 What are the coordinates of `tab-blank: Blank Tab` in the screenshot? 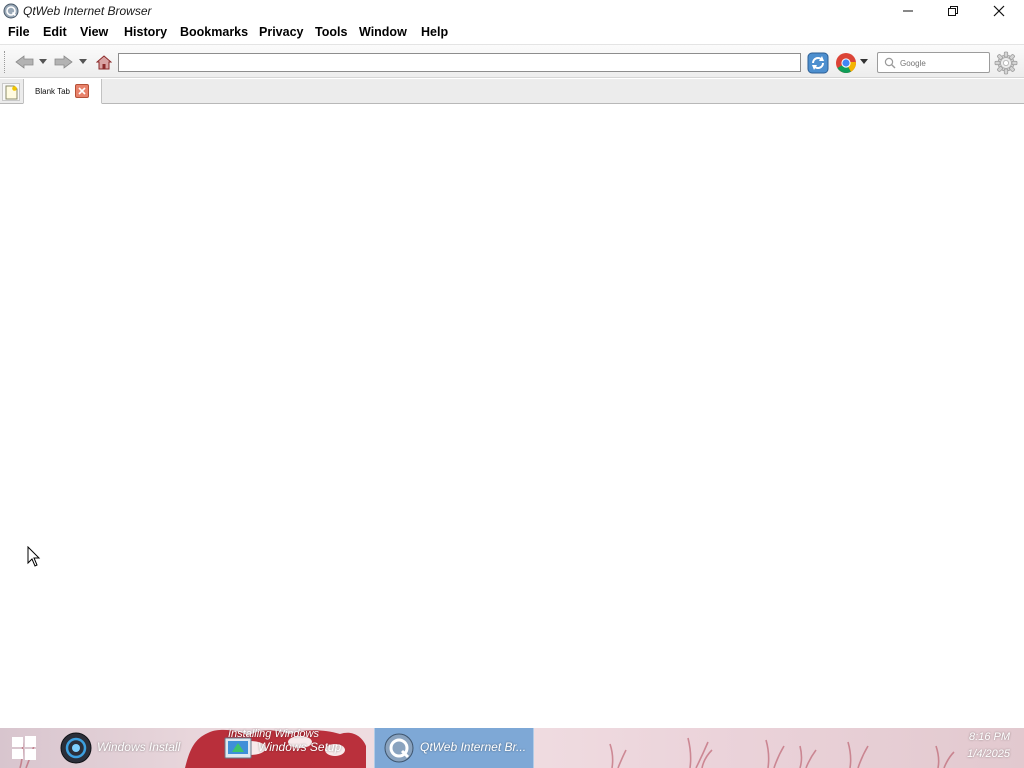 It's located at (62, 91).